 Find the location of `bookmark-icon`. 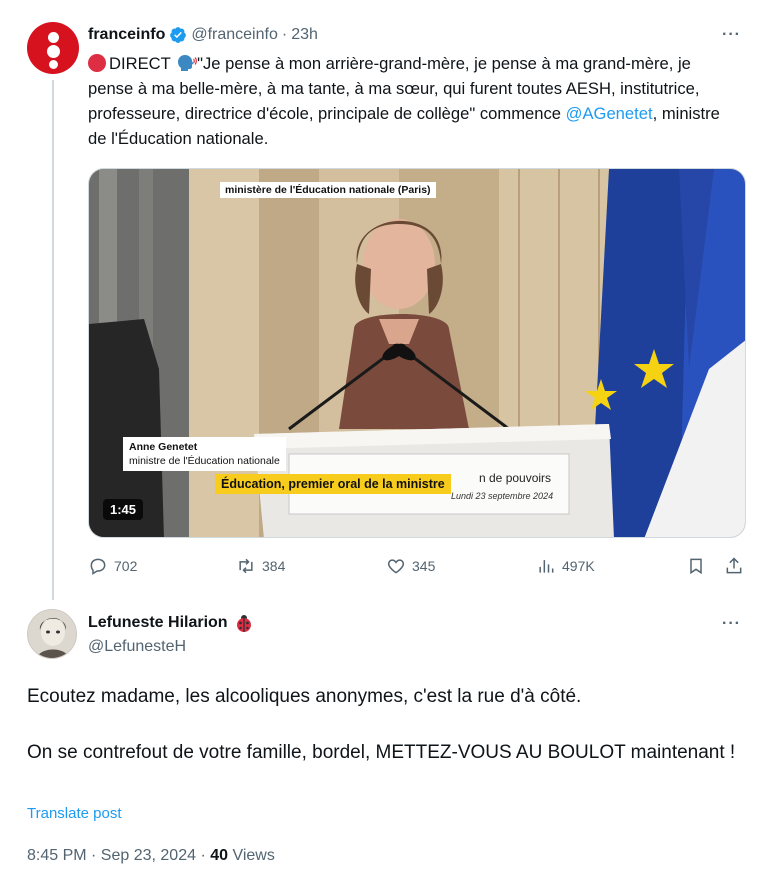

bookmark-icon is located at coordinates (696, 566).